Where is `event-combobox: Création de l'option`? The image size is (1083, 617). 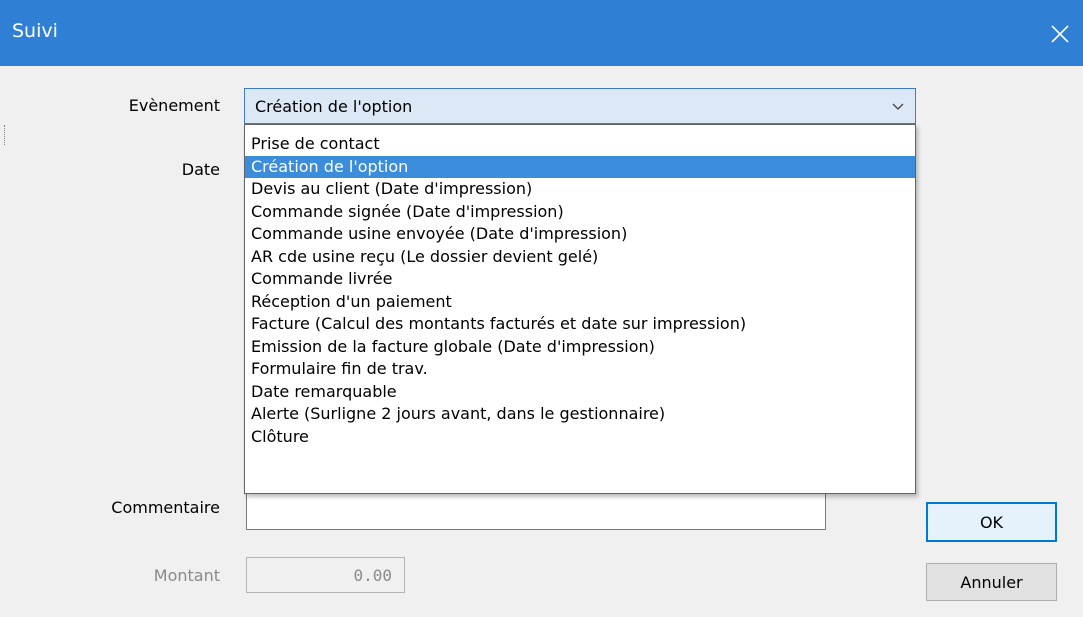
event-combobox: Création de l'option is located at coordinates (580, 106).